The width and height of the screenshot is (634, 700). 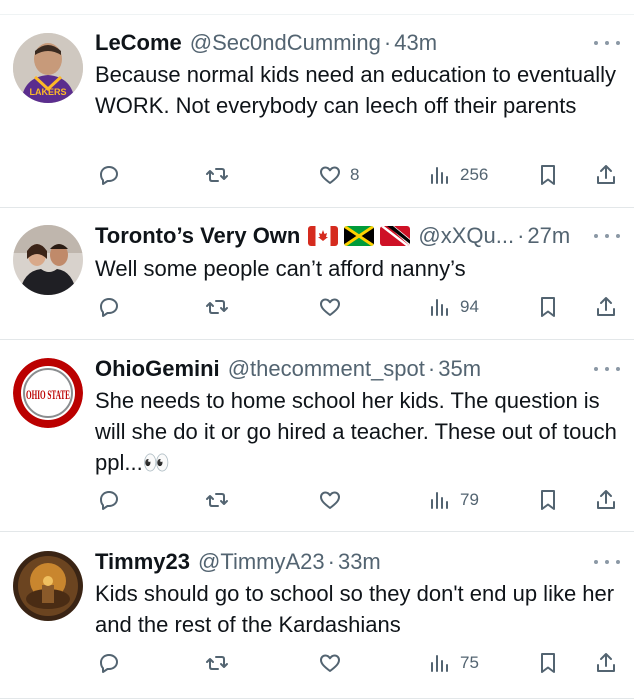 I want to click on view-count: 256, so click(x=474, y=174).